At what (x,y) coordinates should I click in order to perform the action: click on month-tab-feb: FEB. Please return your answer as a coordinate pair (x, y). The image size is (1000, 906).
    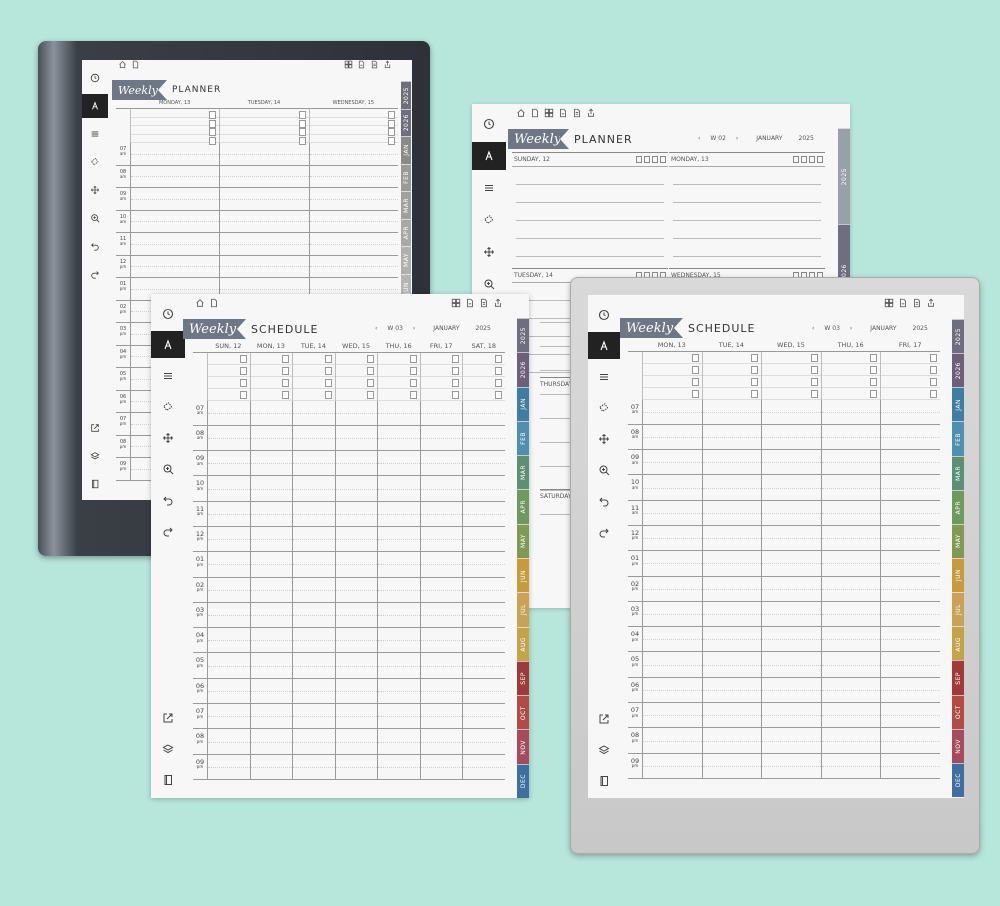
    Looking at the image, I should click on (406, 177).